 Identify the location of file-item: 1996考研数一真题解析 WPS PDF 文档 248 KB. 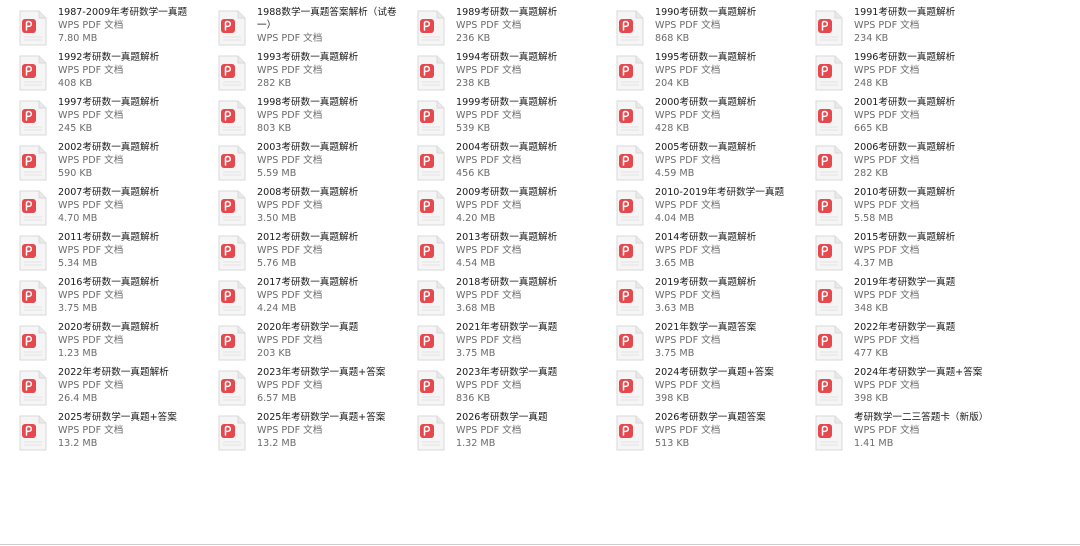
(894, 73).